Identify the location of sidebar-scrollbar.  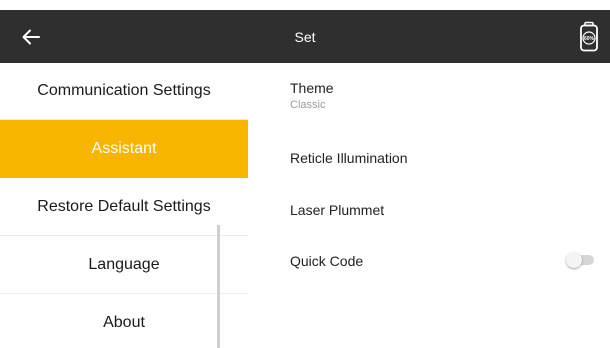
(218, 286).